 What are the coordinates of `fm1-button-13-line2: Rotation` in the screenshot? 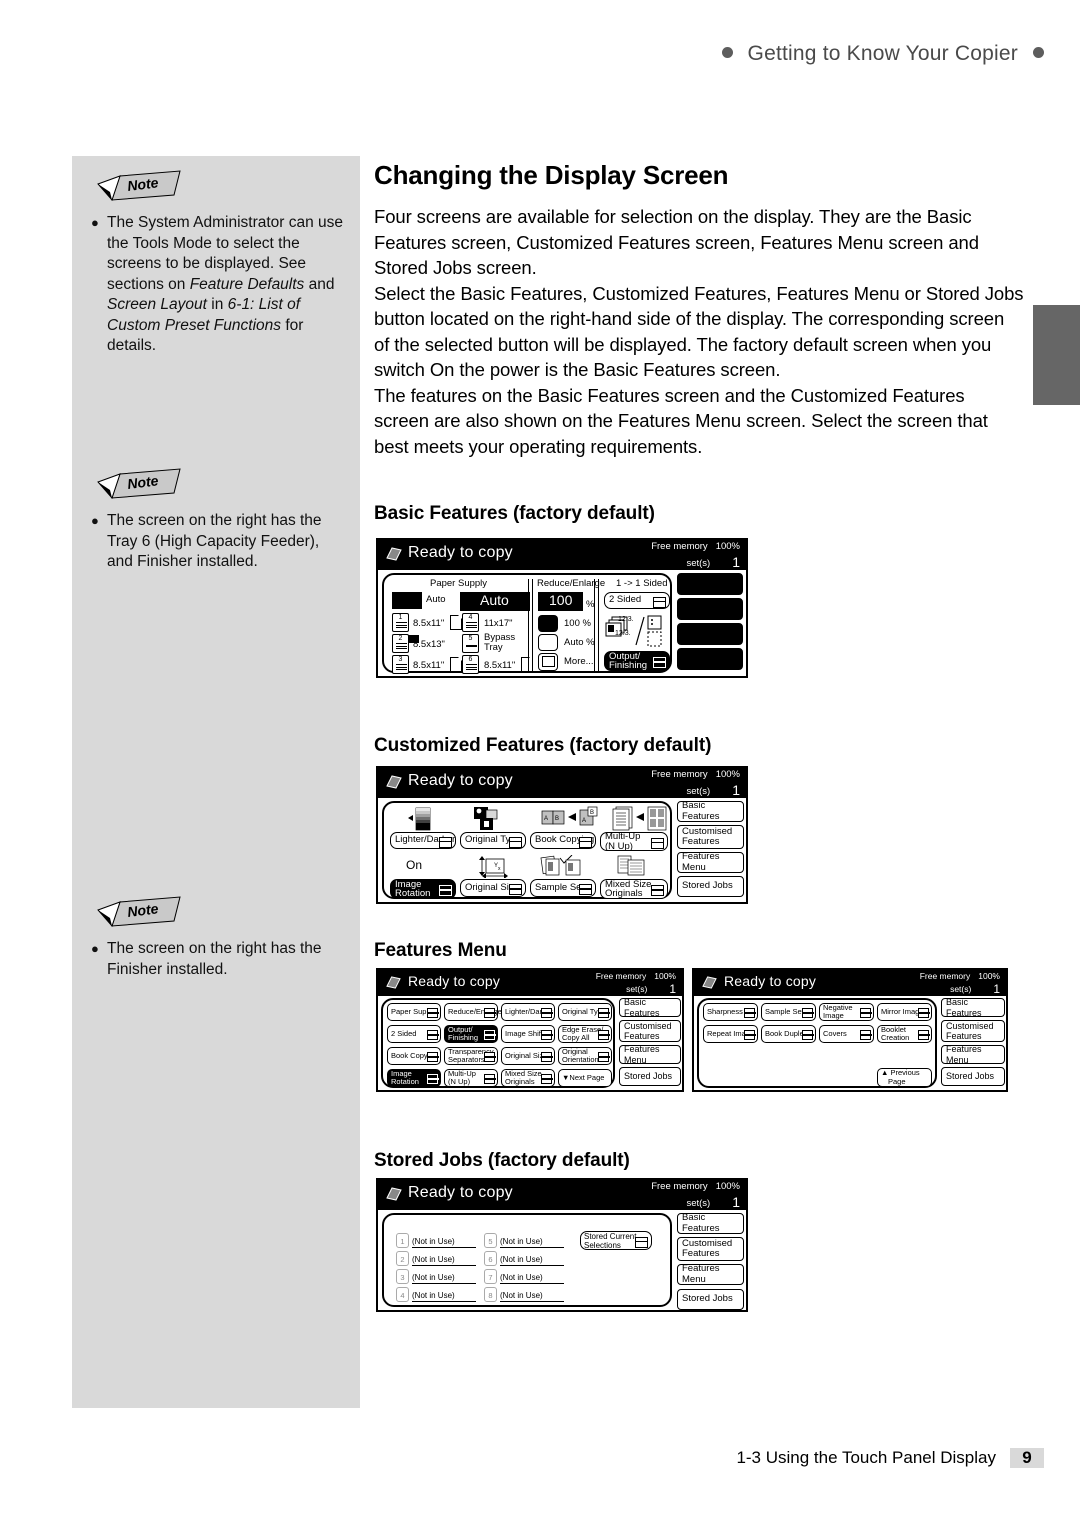 It's located at (405, 1081).